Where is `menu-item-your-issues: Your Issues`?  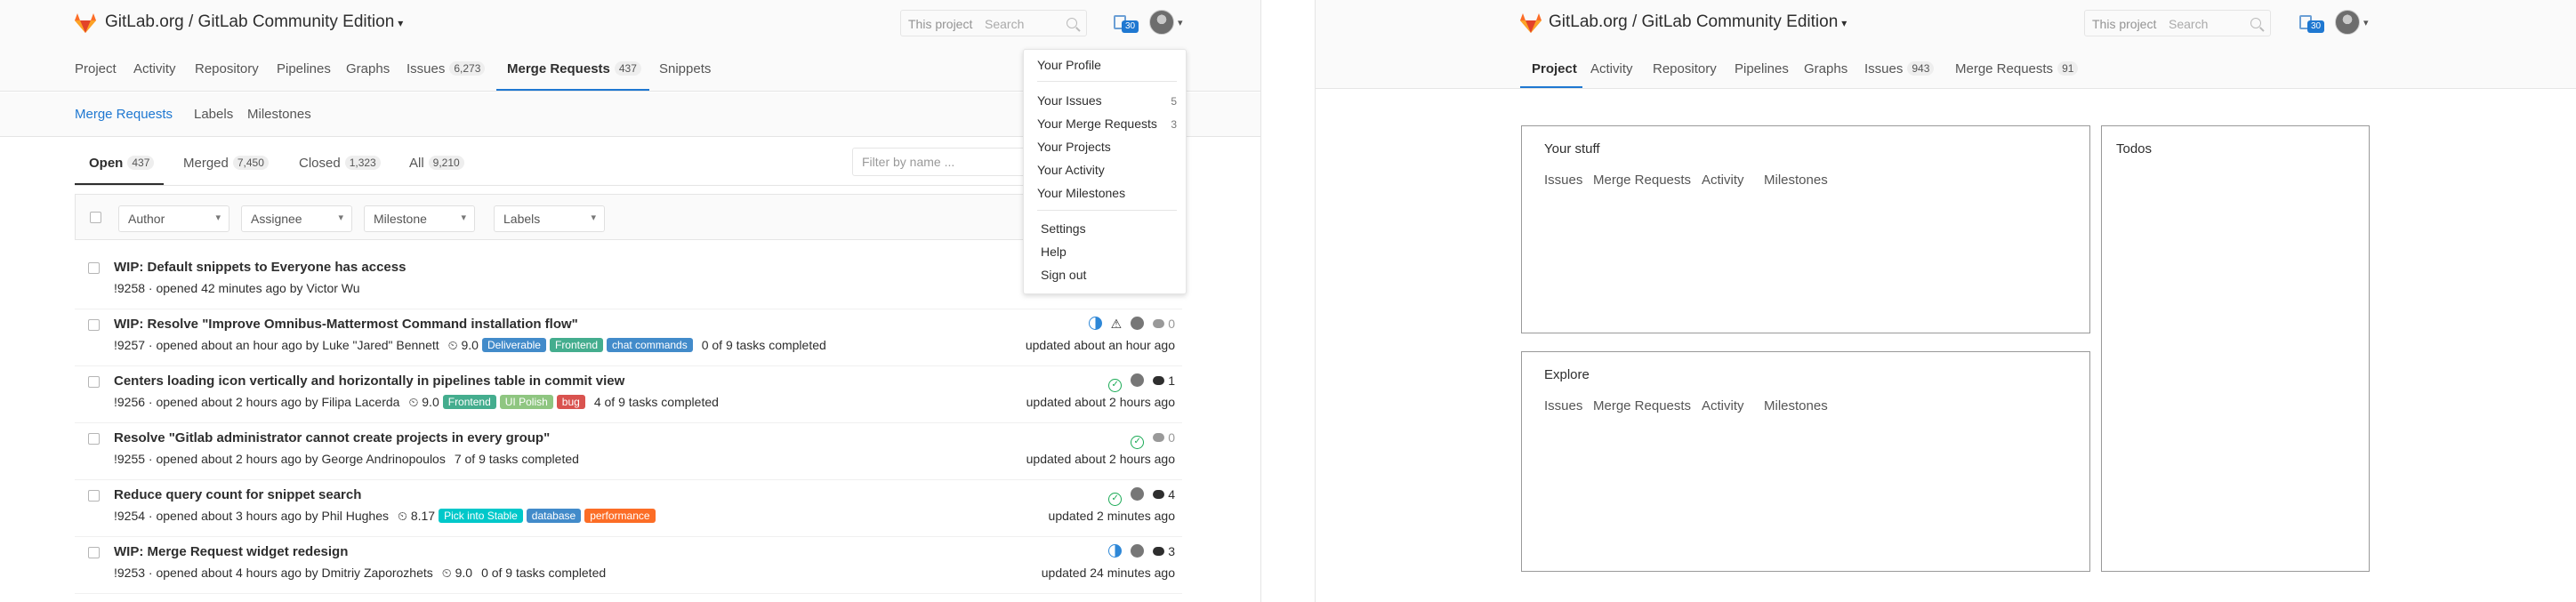
menu-item-your-issues: Your Issues is located at coordinates (1069, 101).